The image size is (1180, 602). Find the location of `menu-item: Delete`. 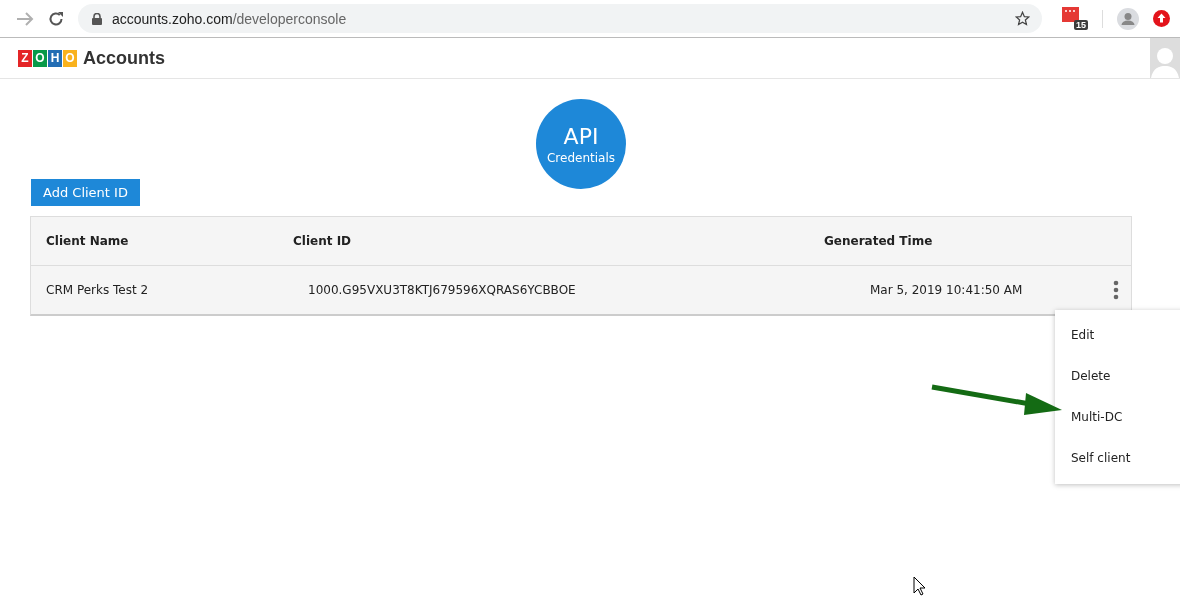

menu-item: Delete is located at coordinates (1117, 376).